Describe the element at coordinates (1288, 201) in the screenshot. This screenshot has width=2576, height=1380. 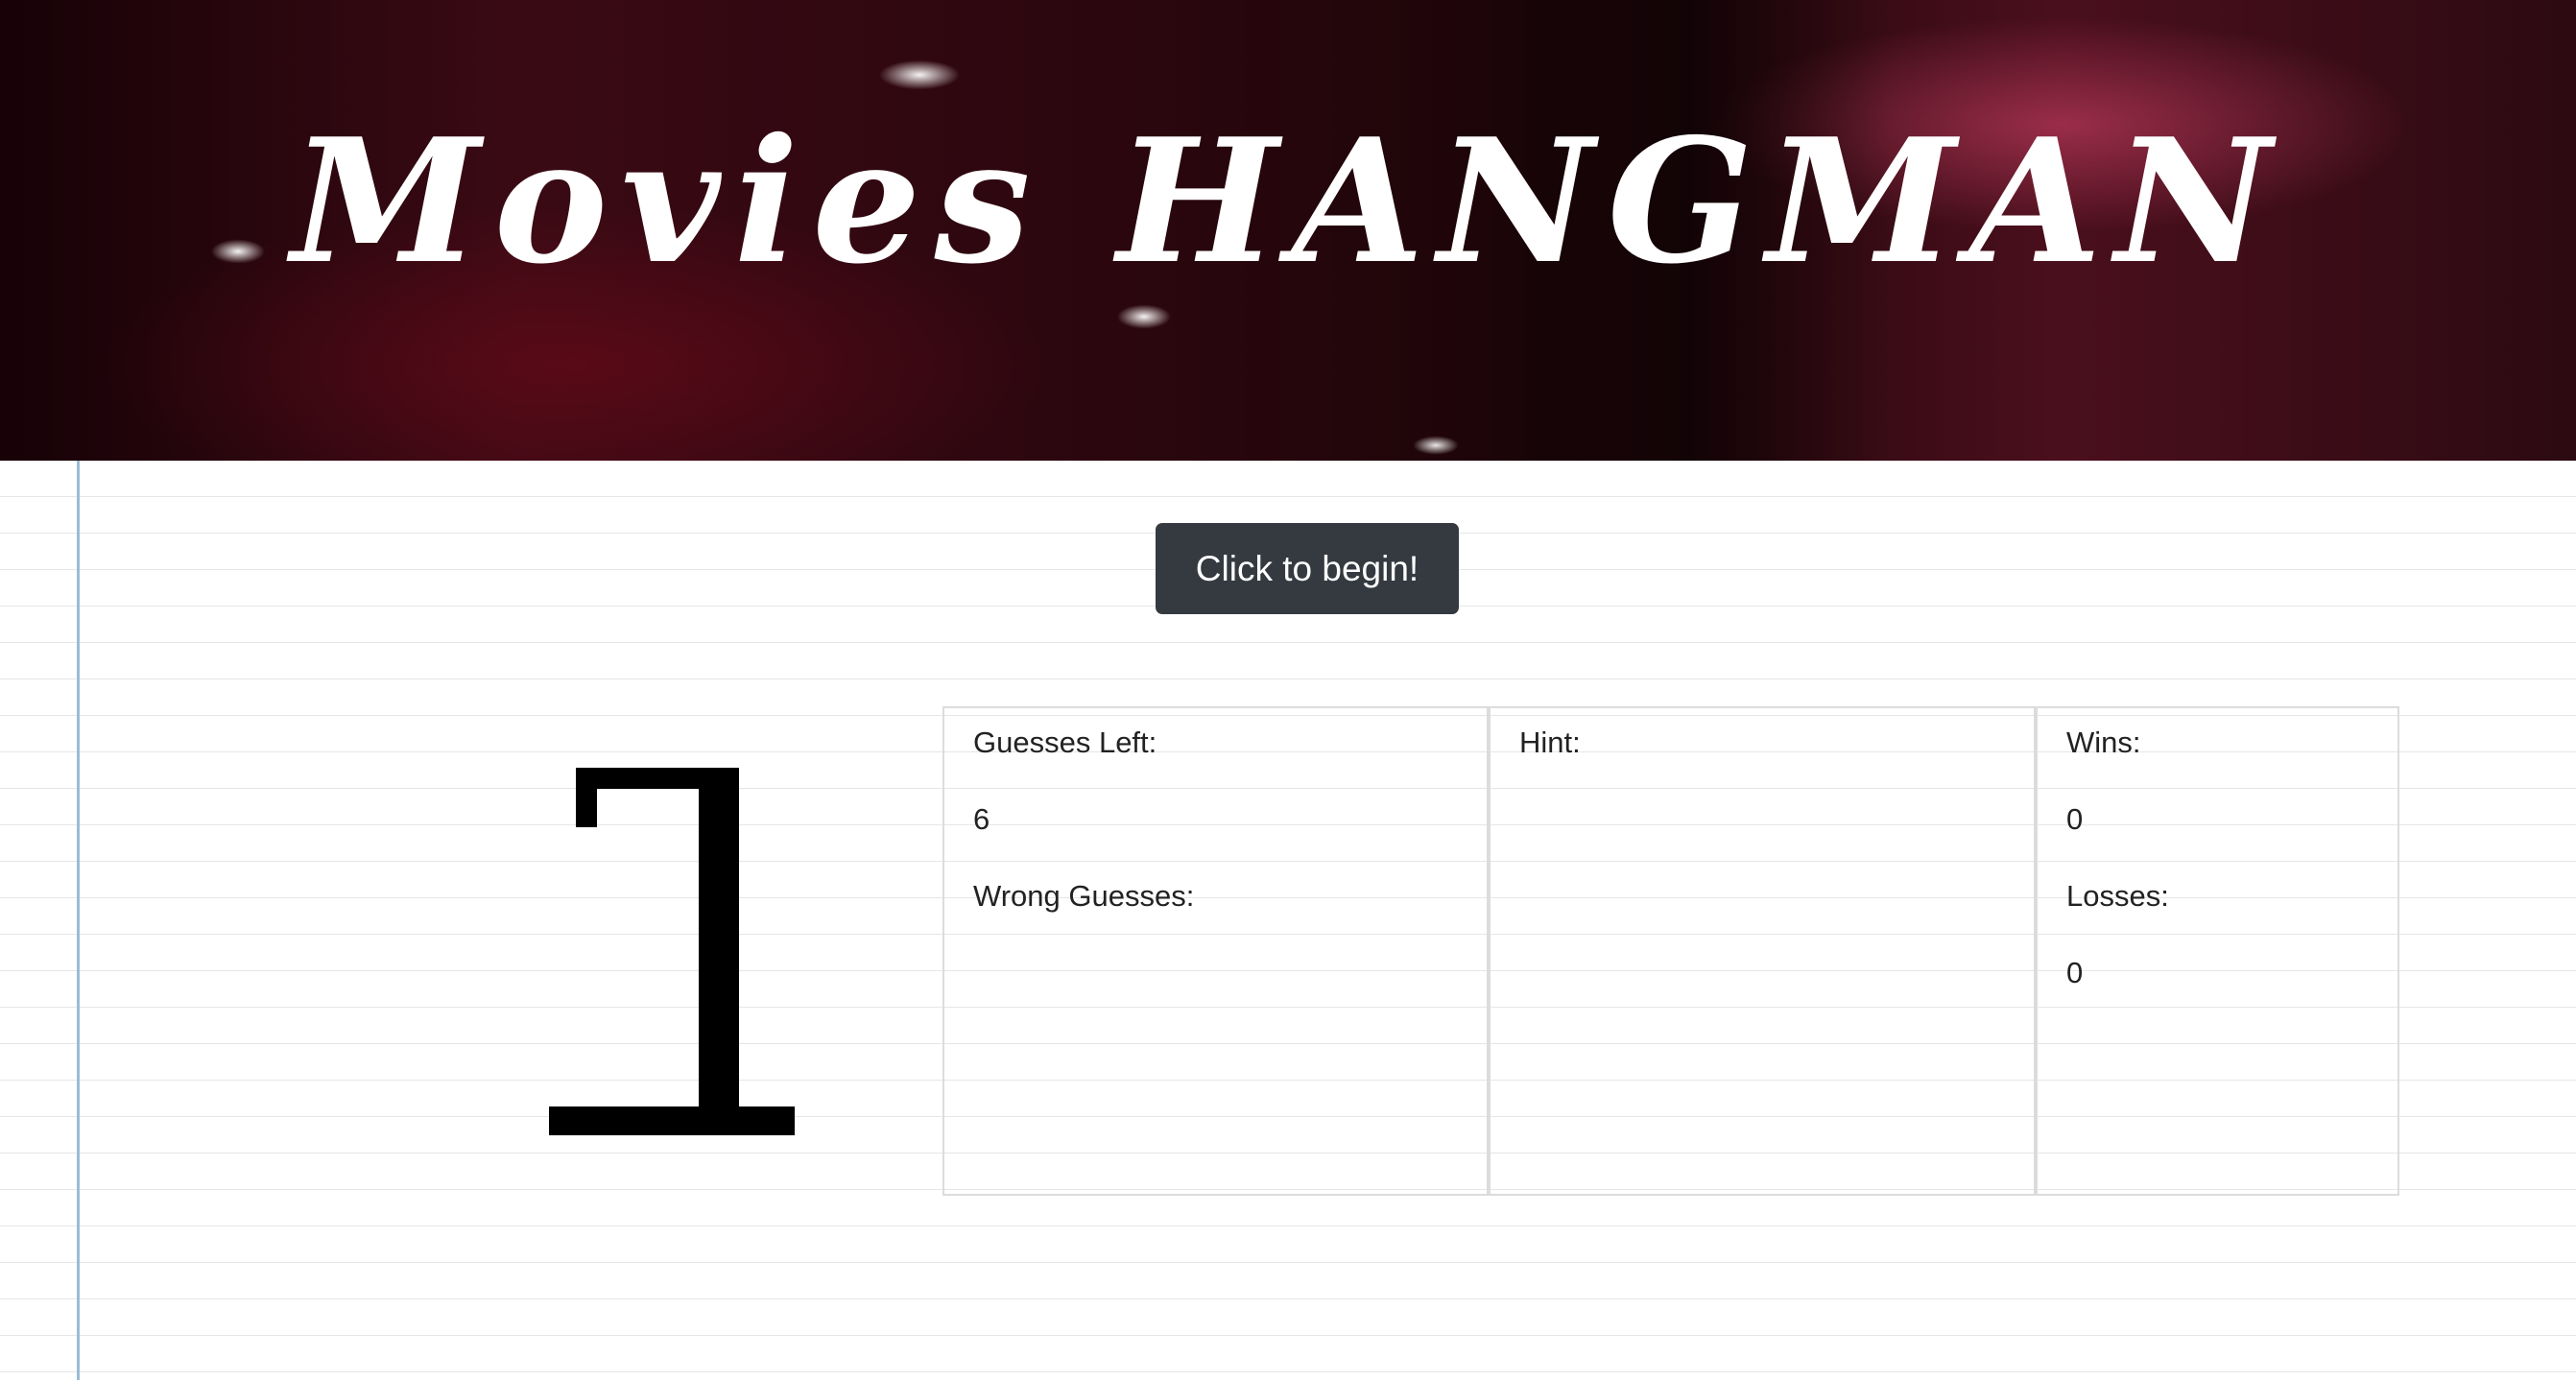
I see `page-title: Movies HANGMAN` at that location.